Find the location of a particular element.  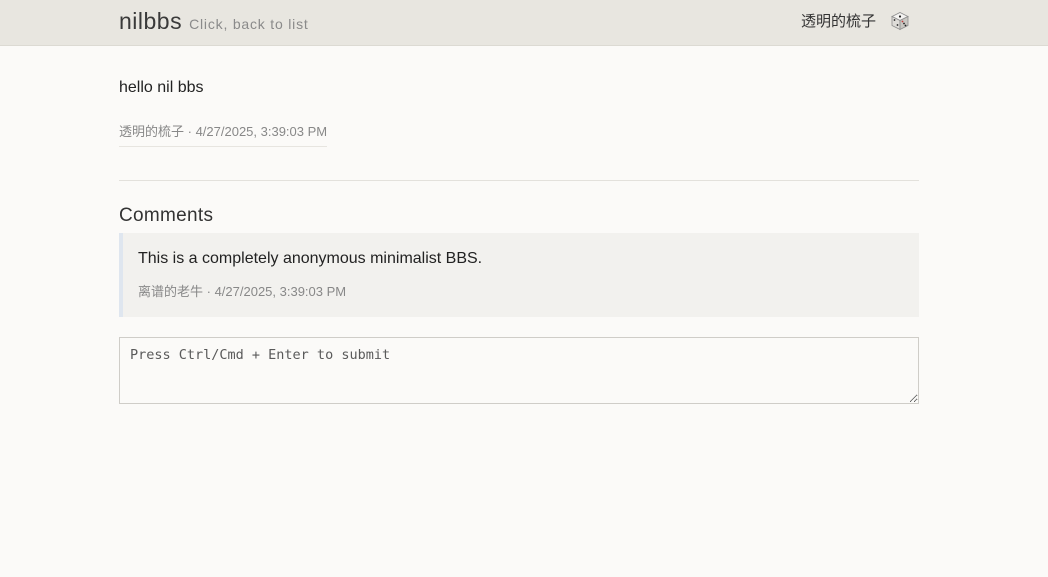

user-area: 透明的梳子 is located at coordinates (855, 20).